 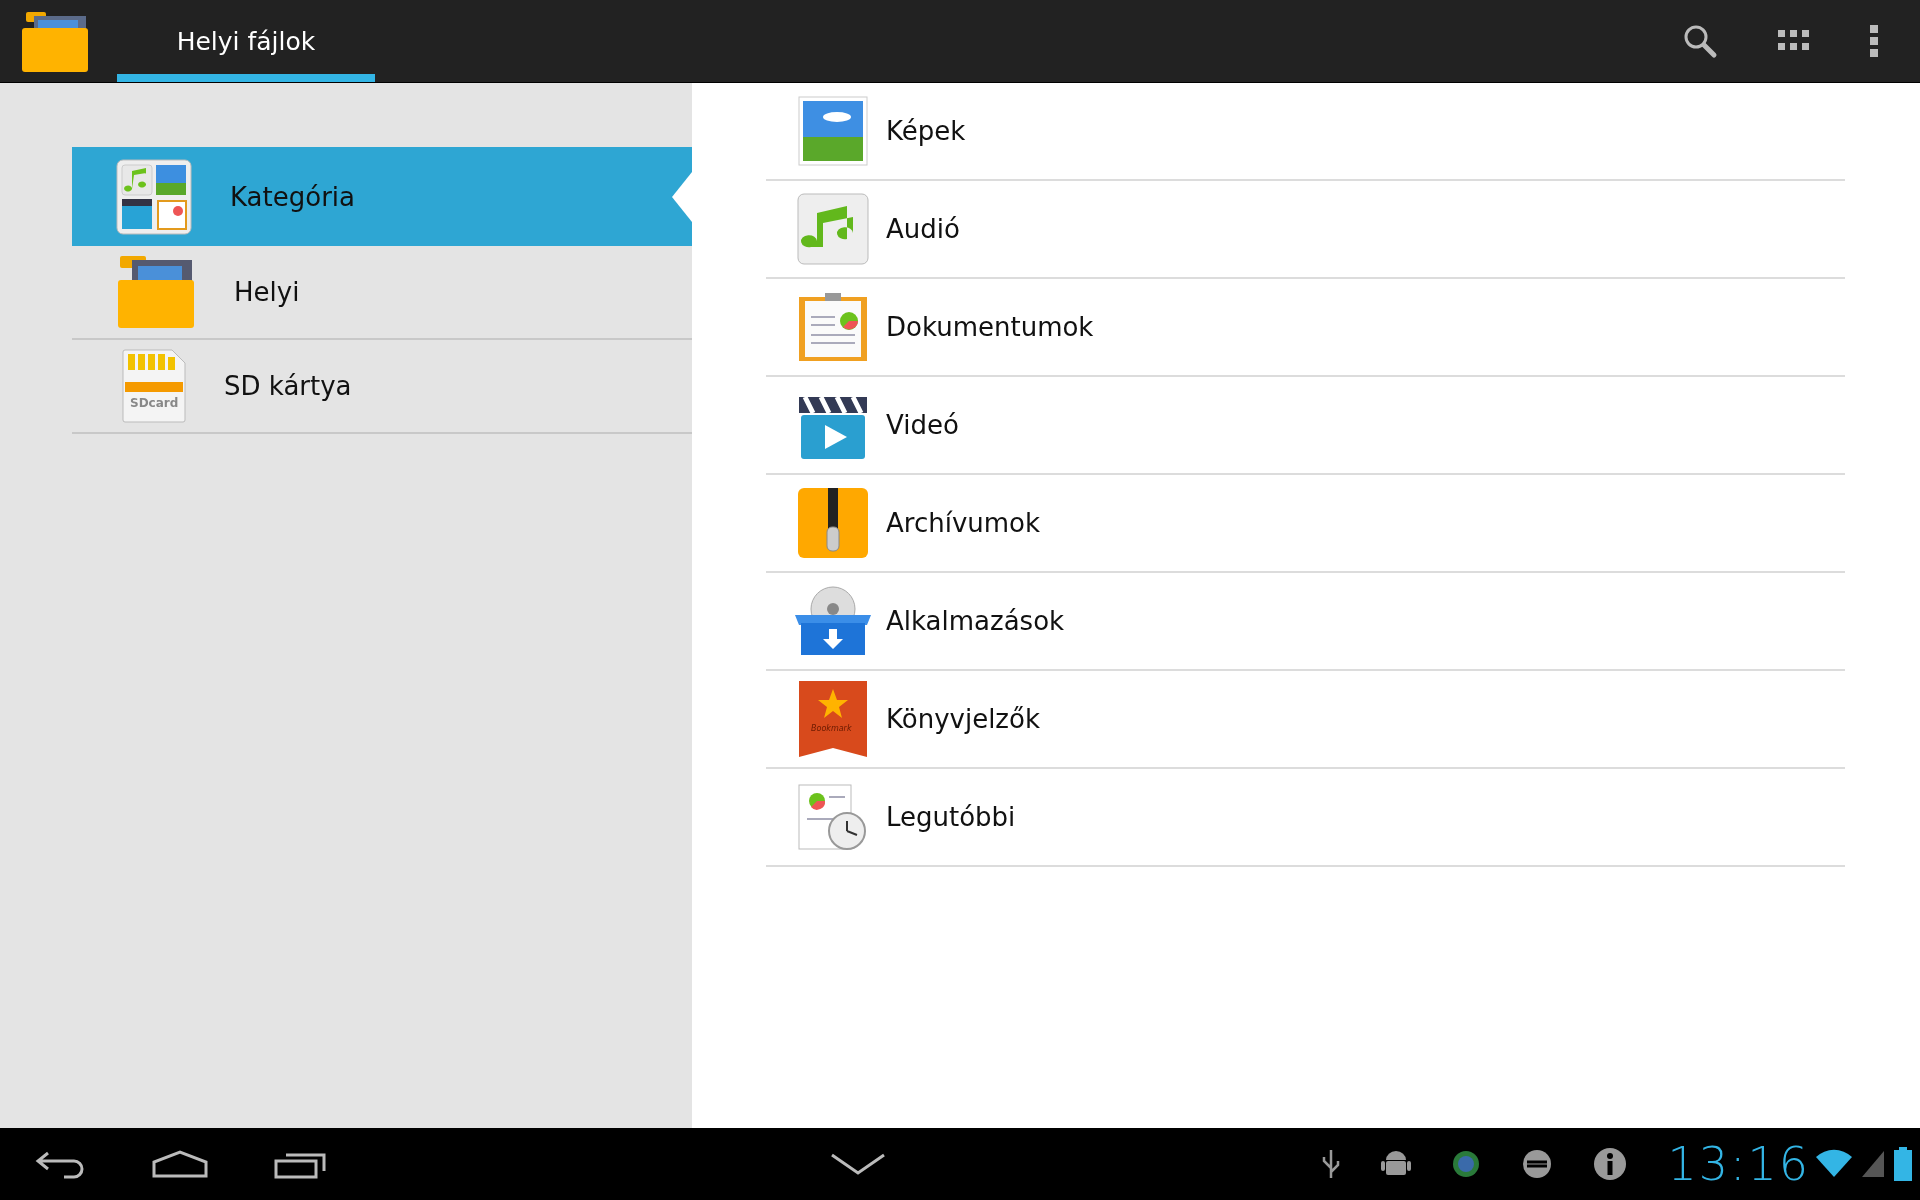 I want to click on sd-card-label: SDcard, so click(x=154, y=403).